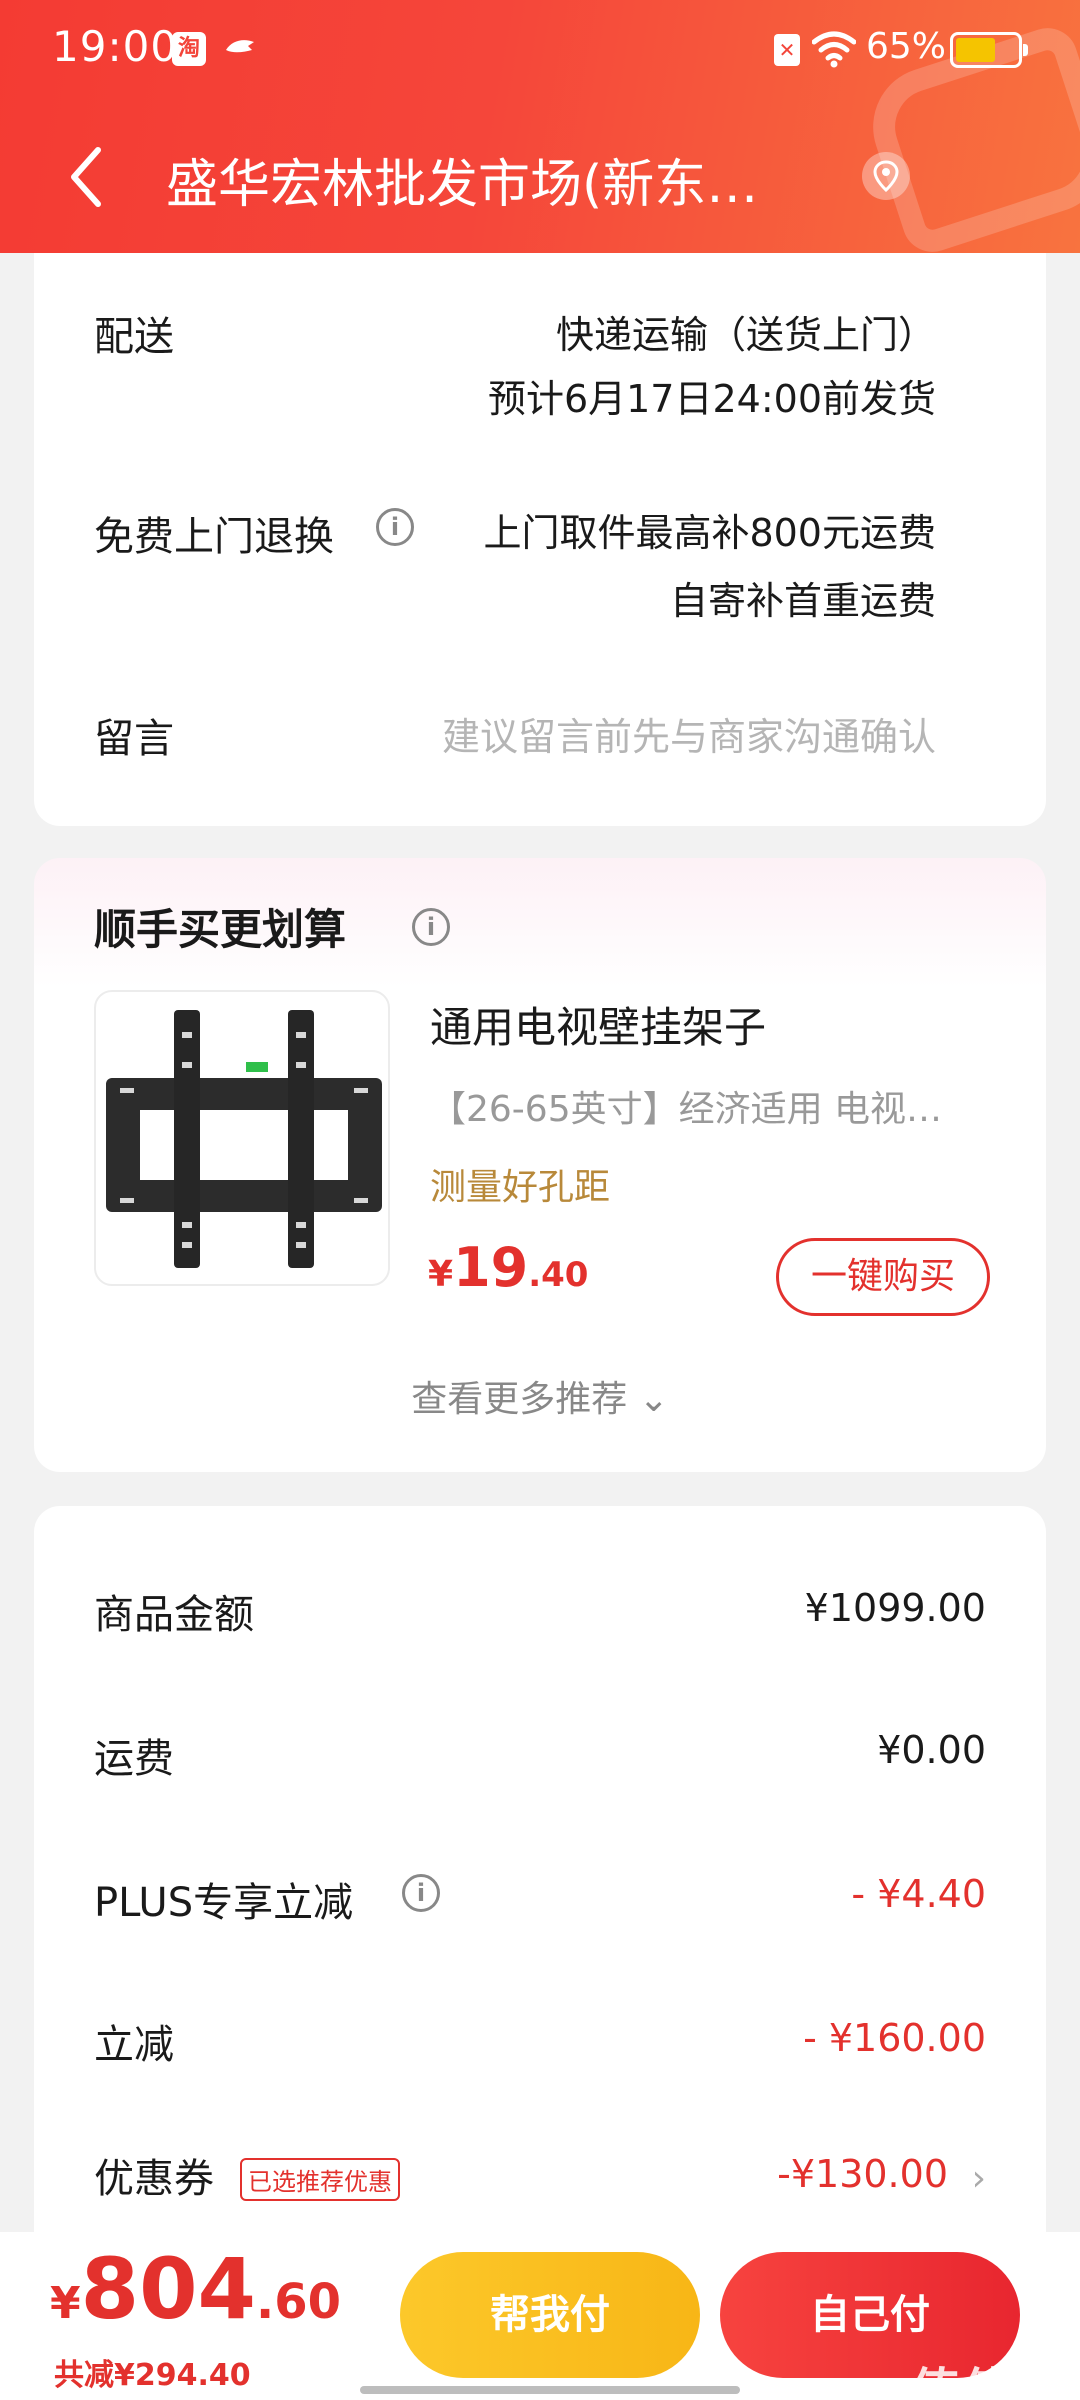 The image size is (1080, 2400). I want to click on total-price-decimal: .60, so click(298, 2302).